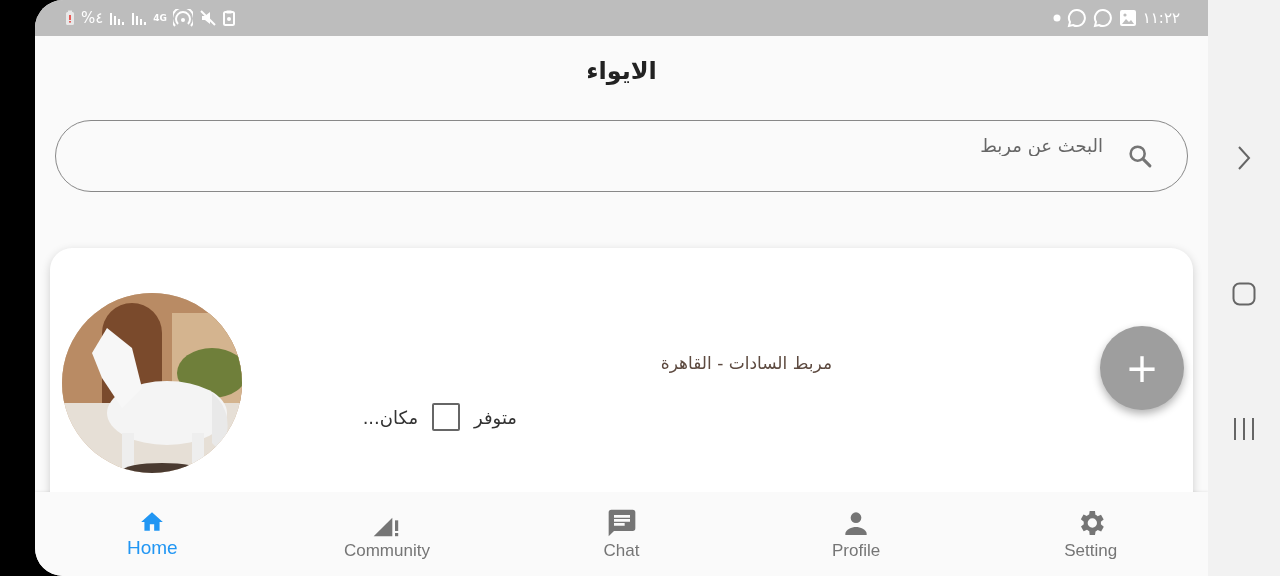 Image resolution: width=1280 pixels, height=576 pixels. What do you see at coordinates (1140, 156) in the screenshot?
I see `search-icon` at bounding box center [1140, 156].